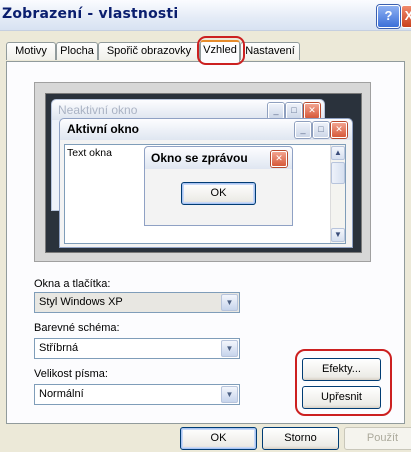 This screenshot has width=411, height=452. What do you see at coordinates (205, 15) in the screenshot?
I see `title-bar: Zobrazení - vlastnosti ? X` at bounding box center [205, 15].